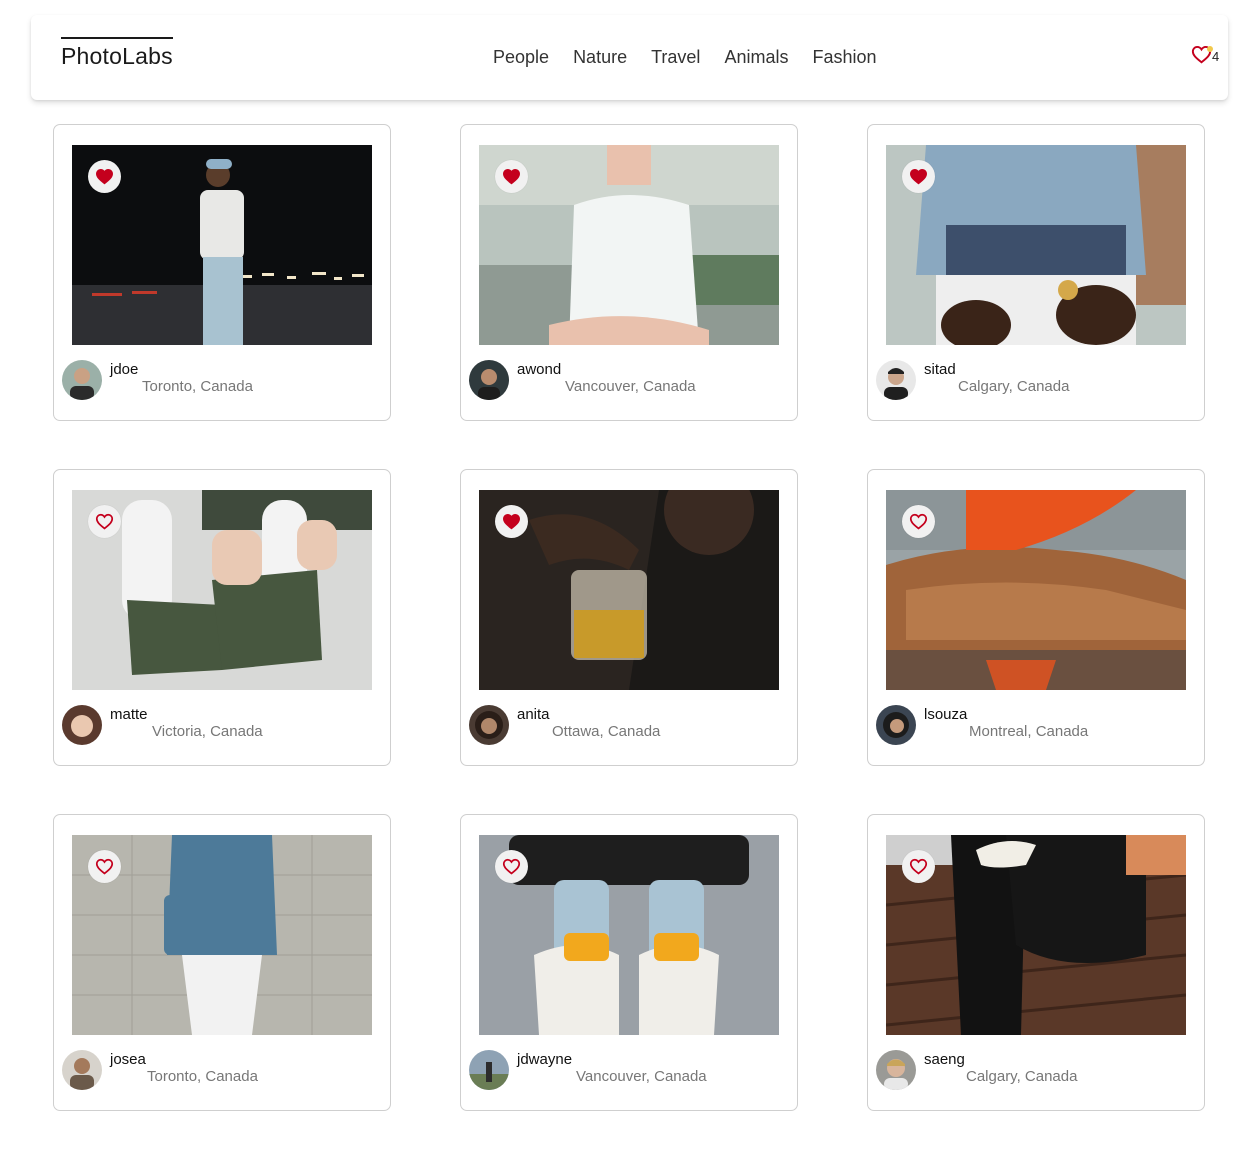  I want to click on photo-location: Victoria, Canada, so click(207, 731).